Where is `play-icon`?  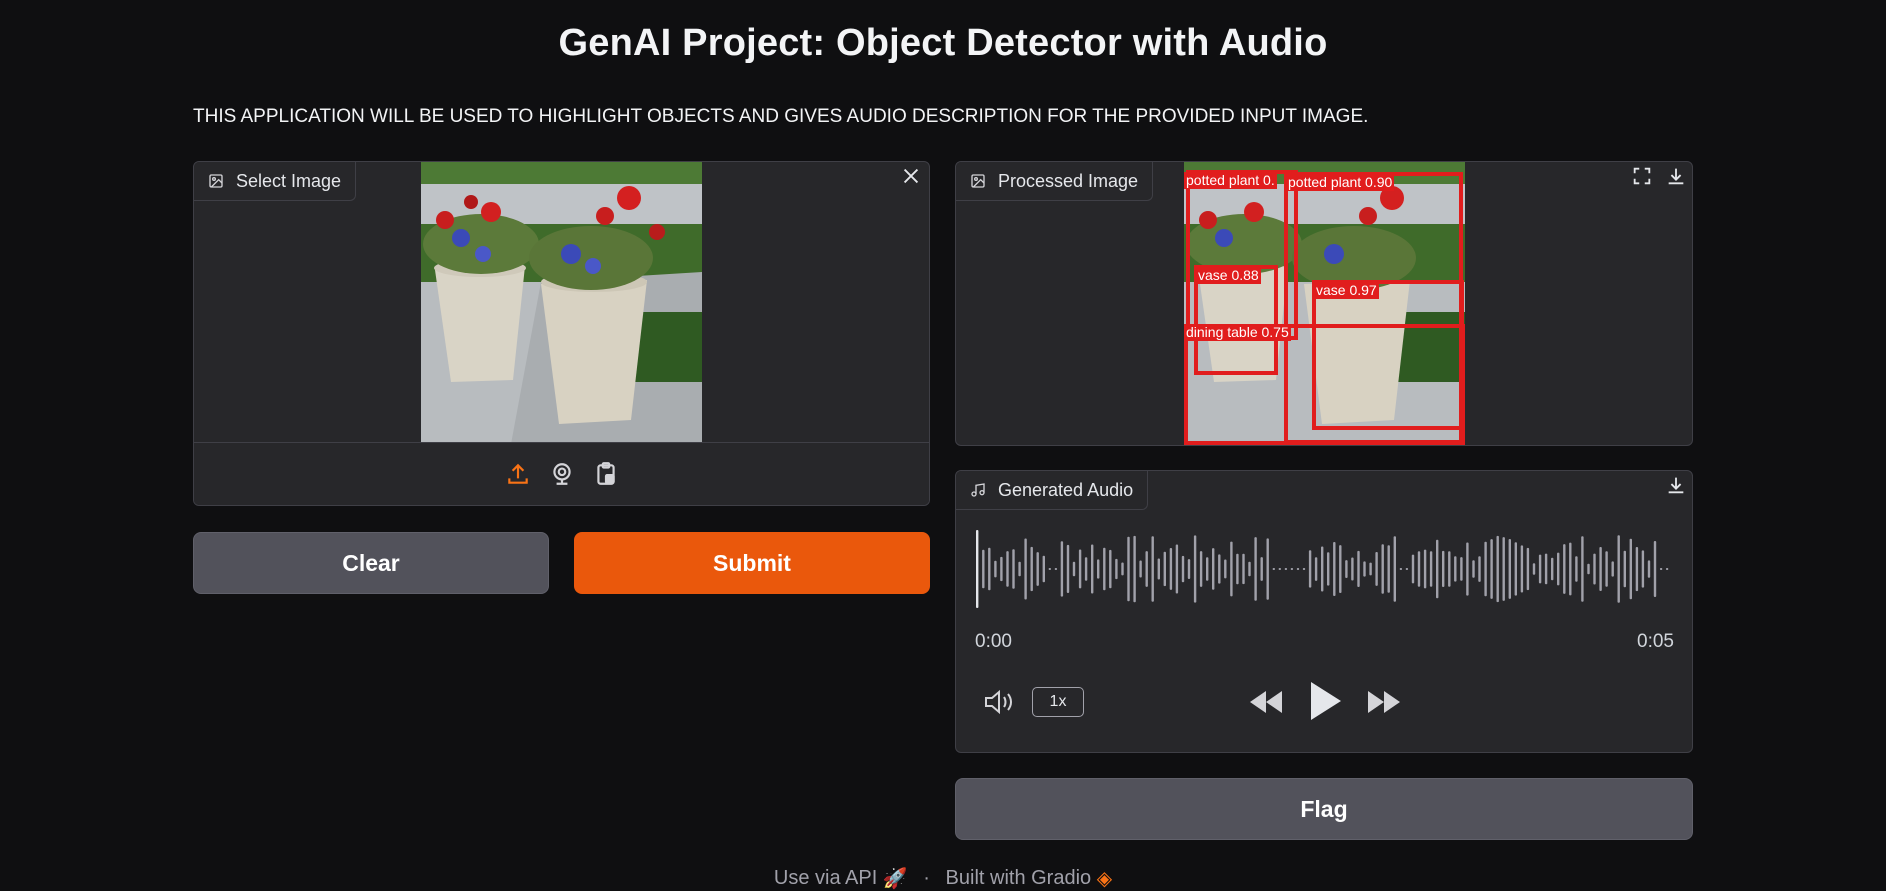
play-icon is located at coordinates (1326, 701).